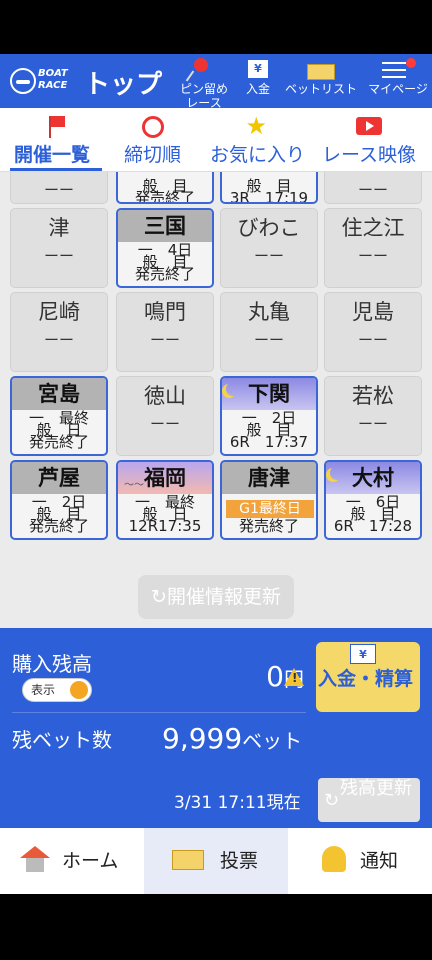 This screenshot has width=432, height=960. I want to click on venue-tile-amagasaki: 尼崎 ーー, so click(59, 332).